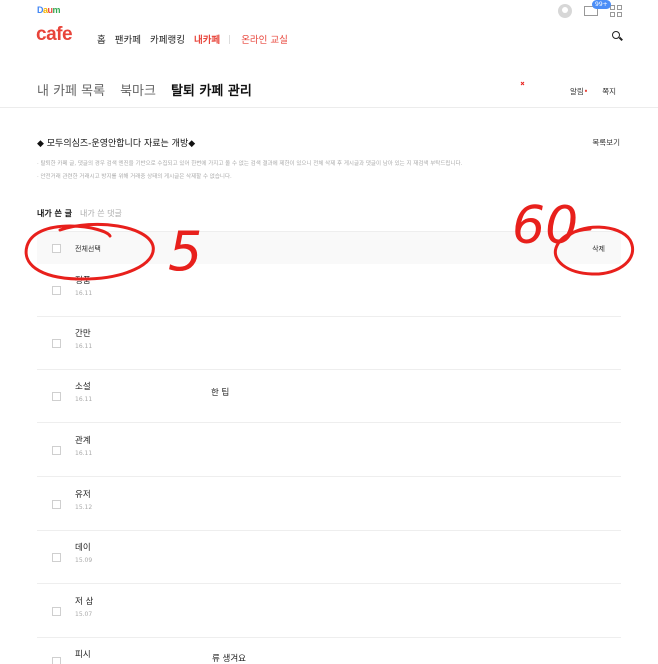 The height and width of the screenshot is (664, 658). Describe the element at coordinates (220, 393) in the screenshot. I see `row-title-fragment: 한 팁` at that location.